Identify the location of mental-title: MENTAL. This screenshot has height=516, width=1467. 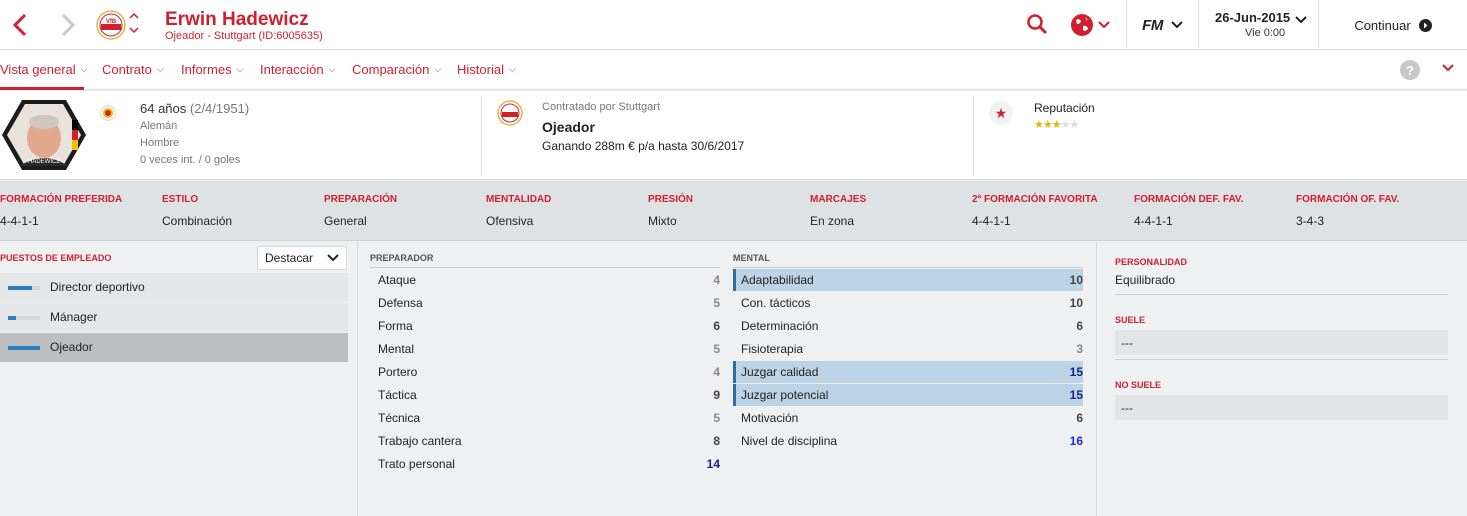
(751, 258).